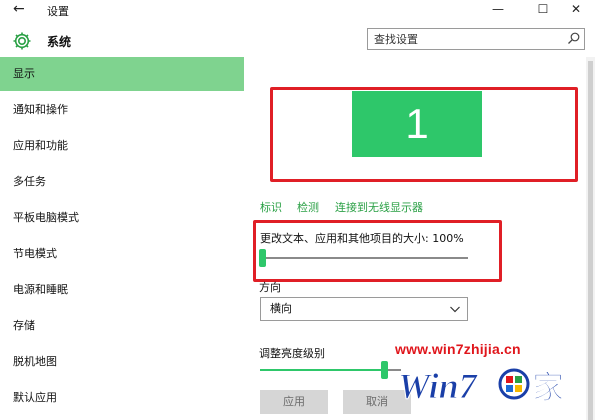 This screenshot has height=420, width=595. Describe the element at coordinates (122, 74) in the screenshot. I see `sidebar-item-display: 显示` at that location.